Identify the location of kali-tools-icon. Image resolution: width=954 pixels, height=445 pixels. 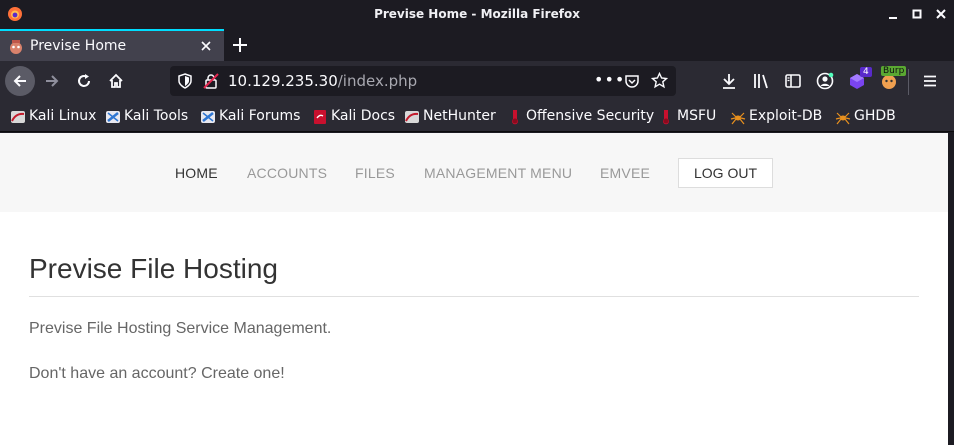
(113, 117).